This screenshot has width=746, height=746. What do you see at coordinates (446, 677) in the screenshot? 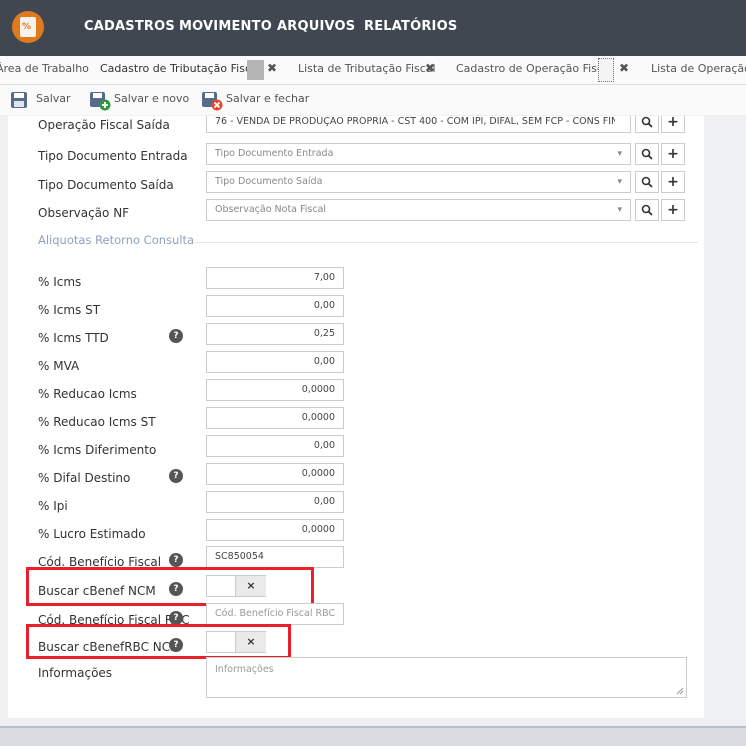
I see `informacoes-textarea: Informações` at bounding box center [446, 677].